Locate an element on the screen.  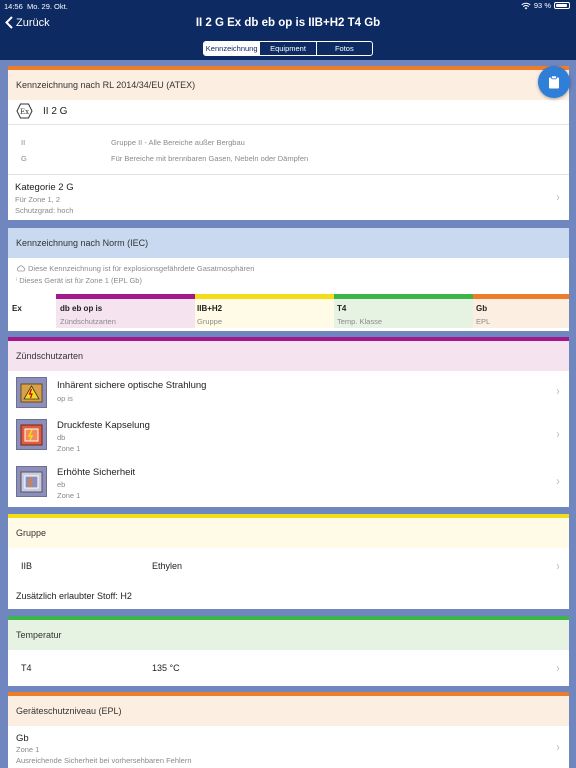
iec-note-2: Dieses Gerät ist für Zone 1 (EPL Gb) is located at coordinates (80, 280).